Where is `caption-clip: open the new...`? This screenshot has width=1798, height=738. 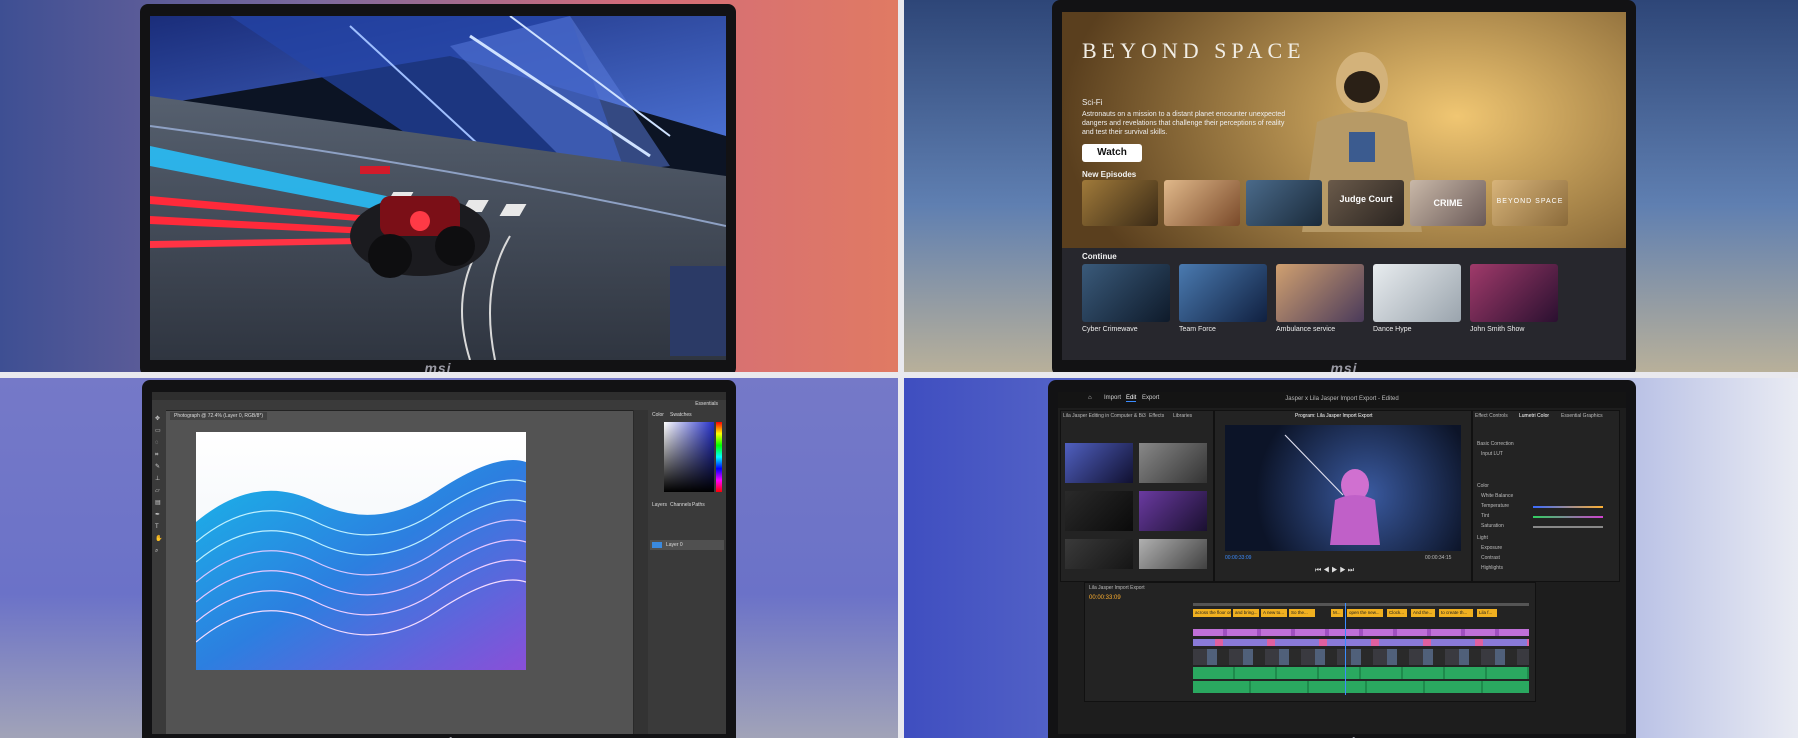
caption-clip: open the new... is located at coordinates (1365, 613).